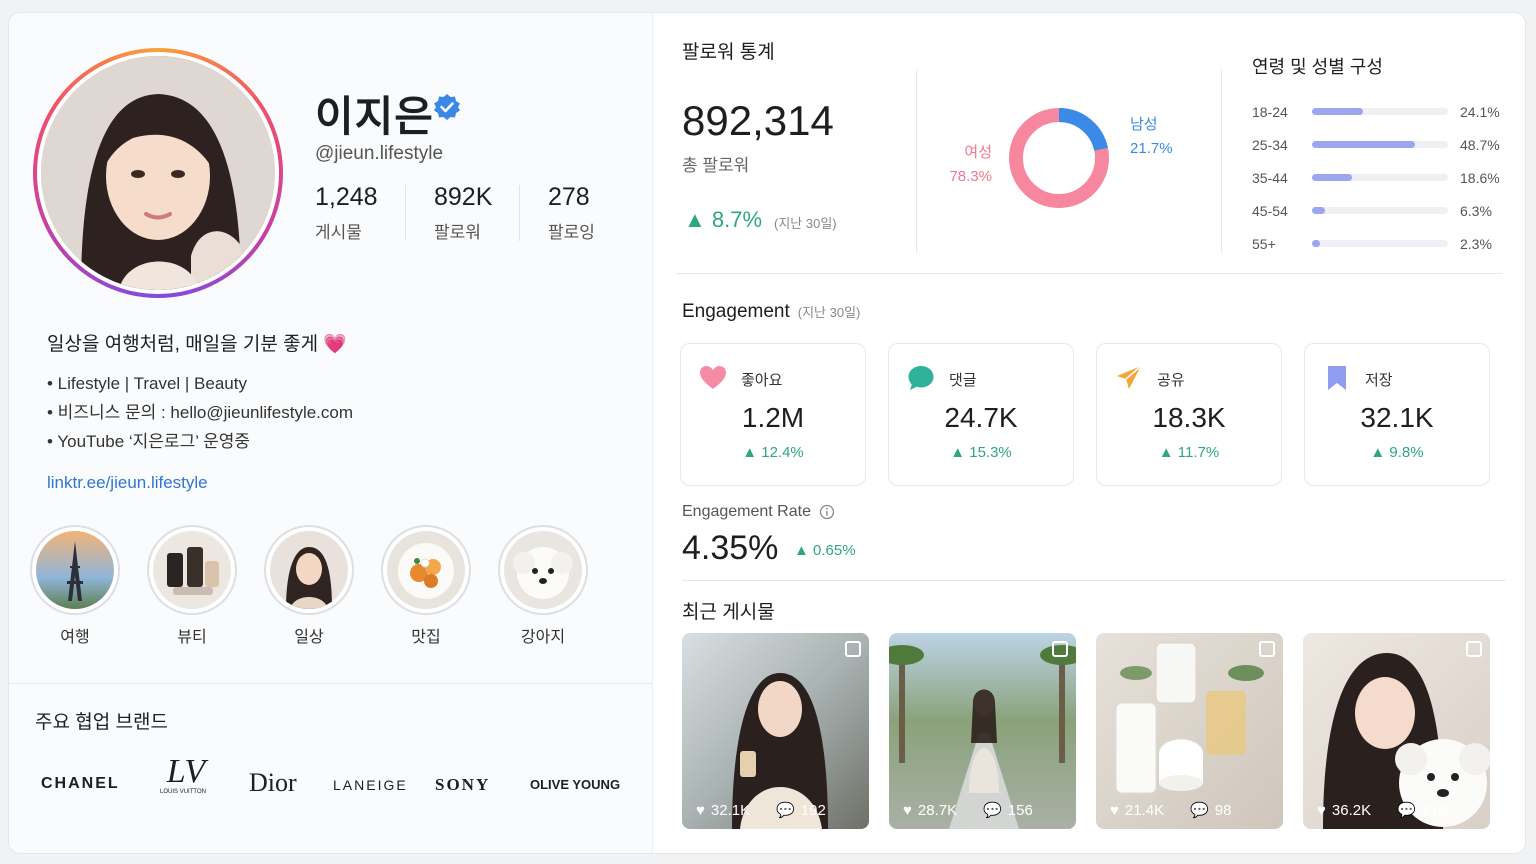 The height and width of the screenshot is (864, 1536). Describe the element at coordinates (801, 810) in the screenshot. I see `post-comments: 💬 192` at that location.